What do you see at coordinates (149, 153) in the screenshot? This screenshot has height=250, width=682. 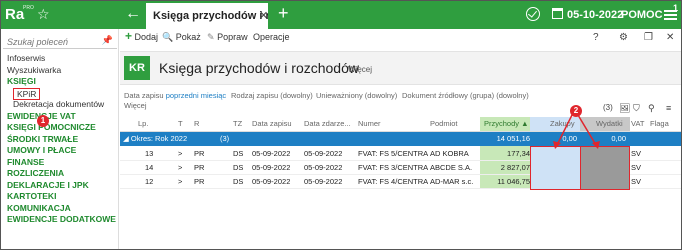 I see `cell-lp: 13` at bounding box center [149, 153].